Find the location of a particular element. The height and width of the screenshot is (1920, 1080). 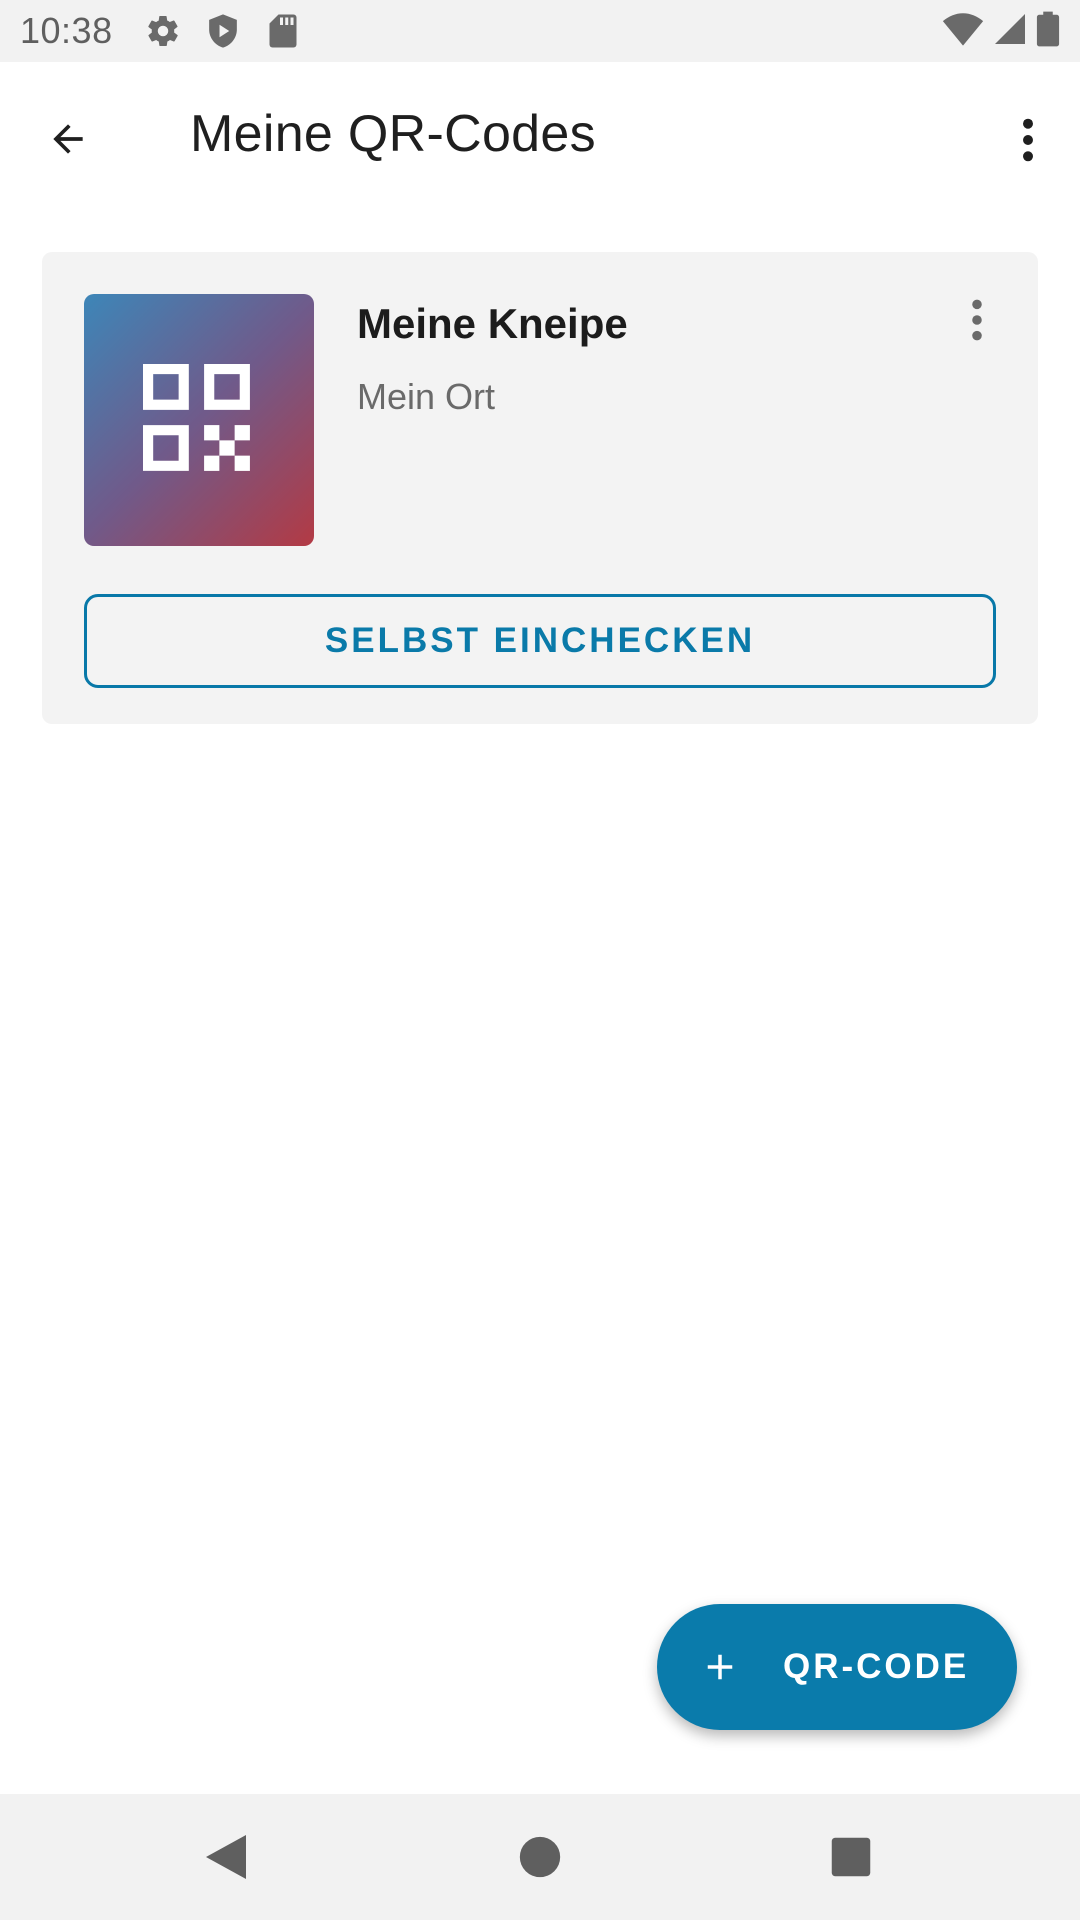

wifi-icon is located at coordinates (963, 31).